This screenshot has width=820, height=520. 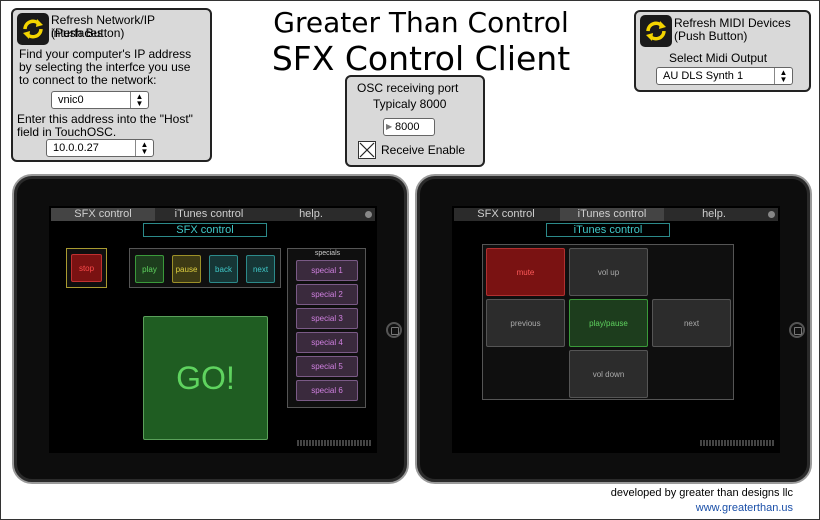 What do you see at coordinates (410, 104) in the screenshot?
I see `osc-port-hint: Typicaly 8000` at bounding box center [410, 104].